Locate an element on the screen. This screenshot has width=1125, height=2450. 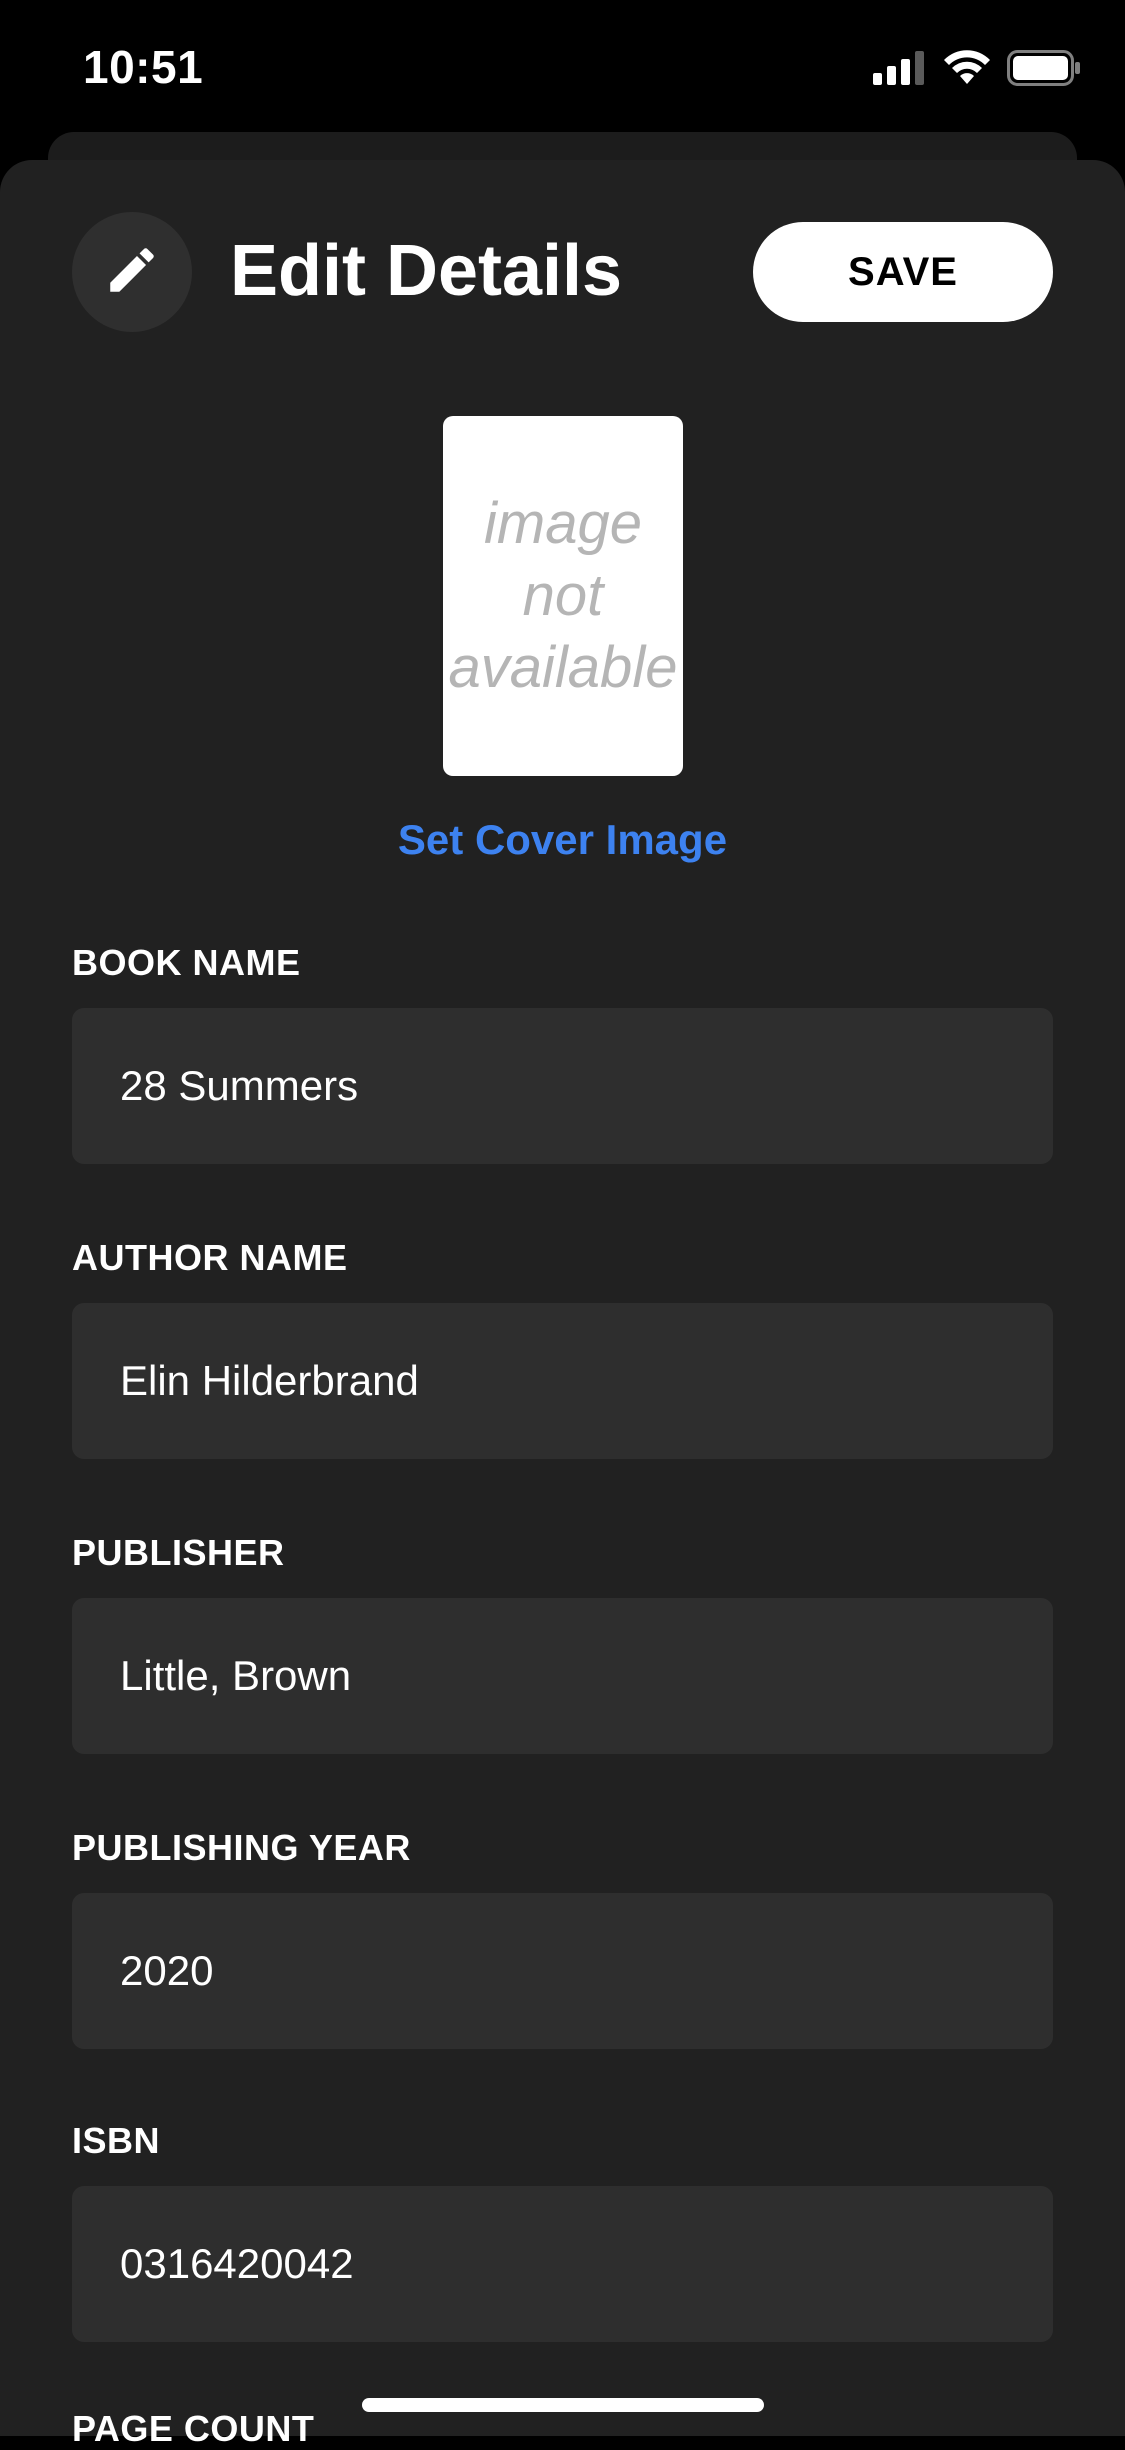
wifi-icon is located at coordinates (967, 70).